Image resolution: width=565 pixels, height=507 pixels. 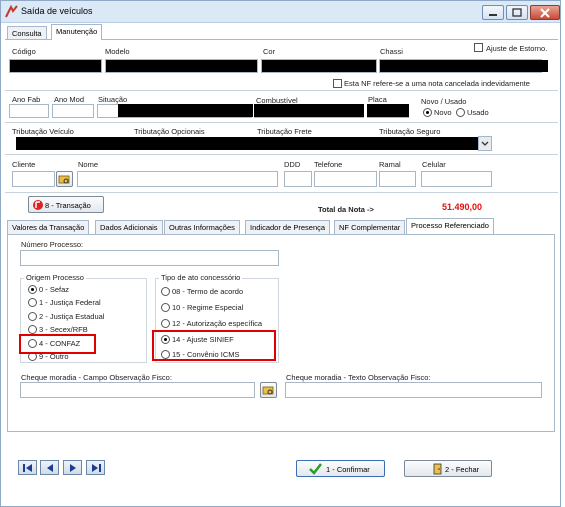 What do you see at coordinates (280, 12) in the screenshot?
I see `title-bar: Saída de veículos` at bounding box center [280, 12].